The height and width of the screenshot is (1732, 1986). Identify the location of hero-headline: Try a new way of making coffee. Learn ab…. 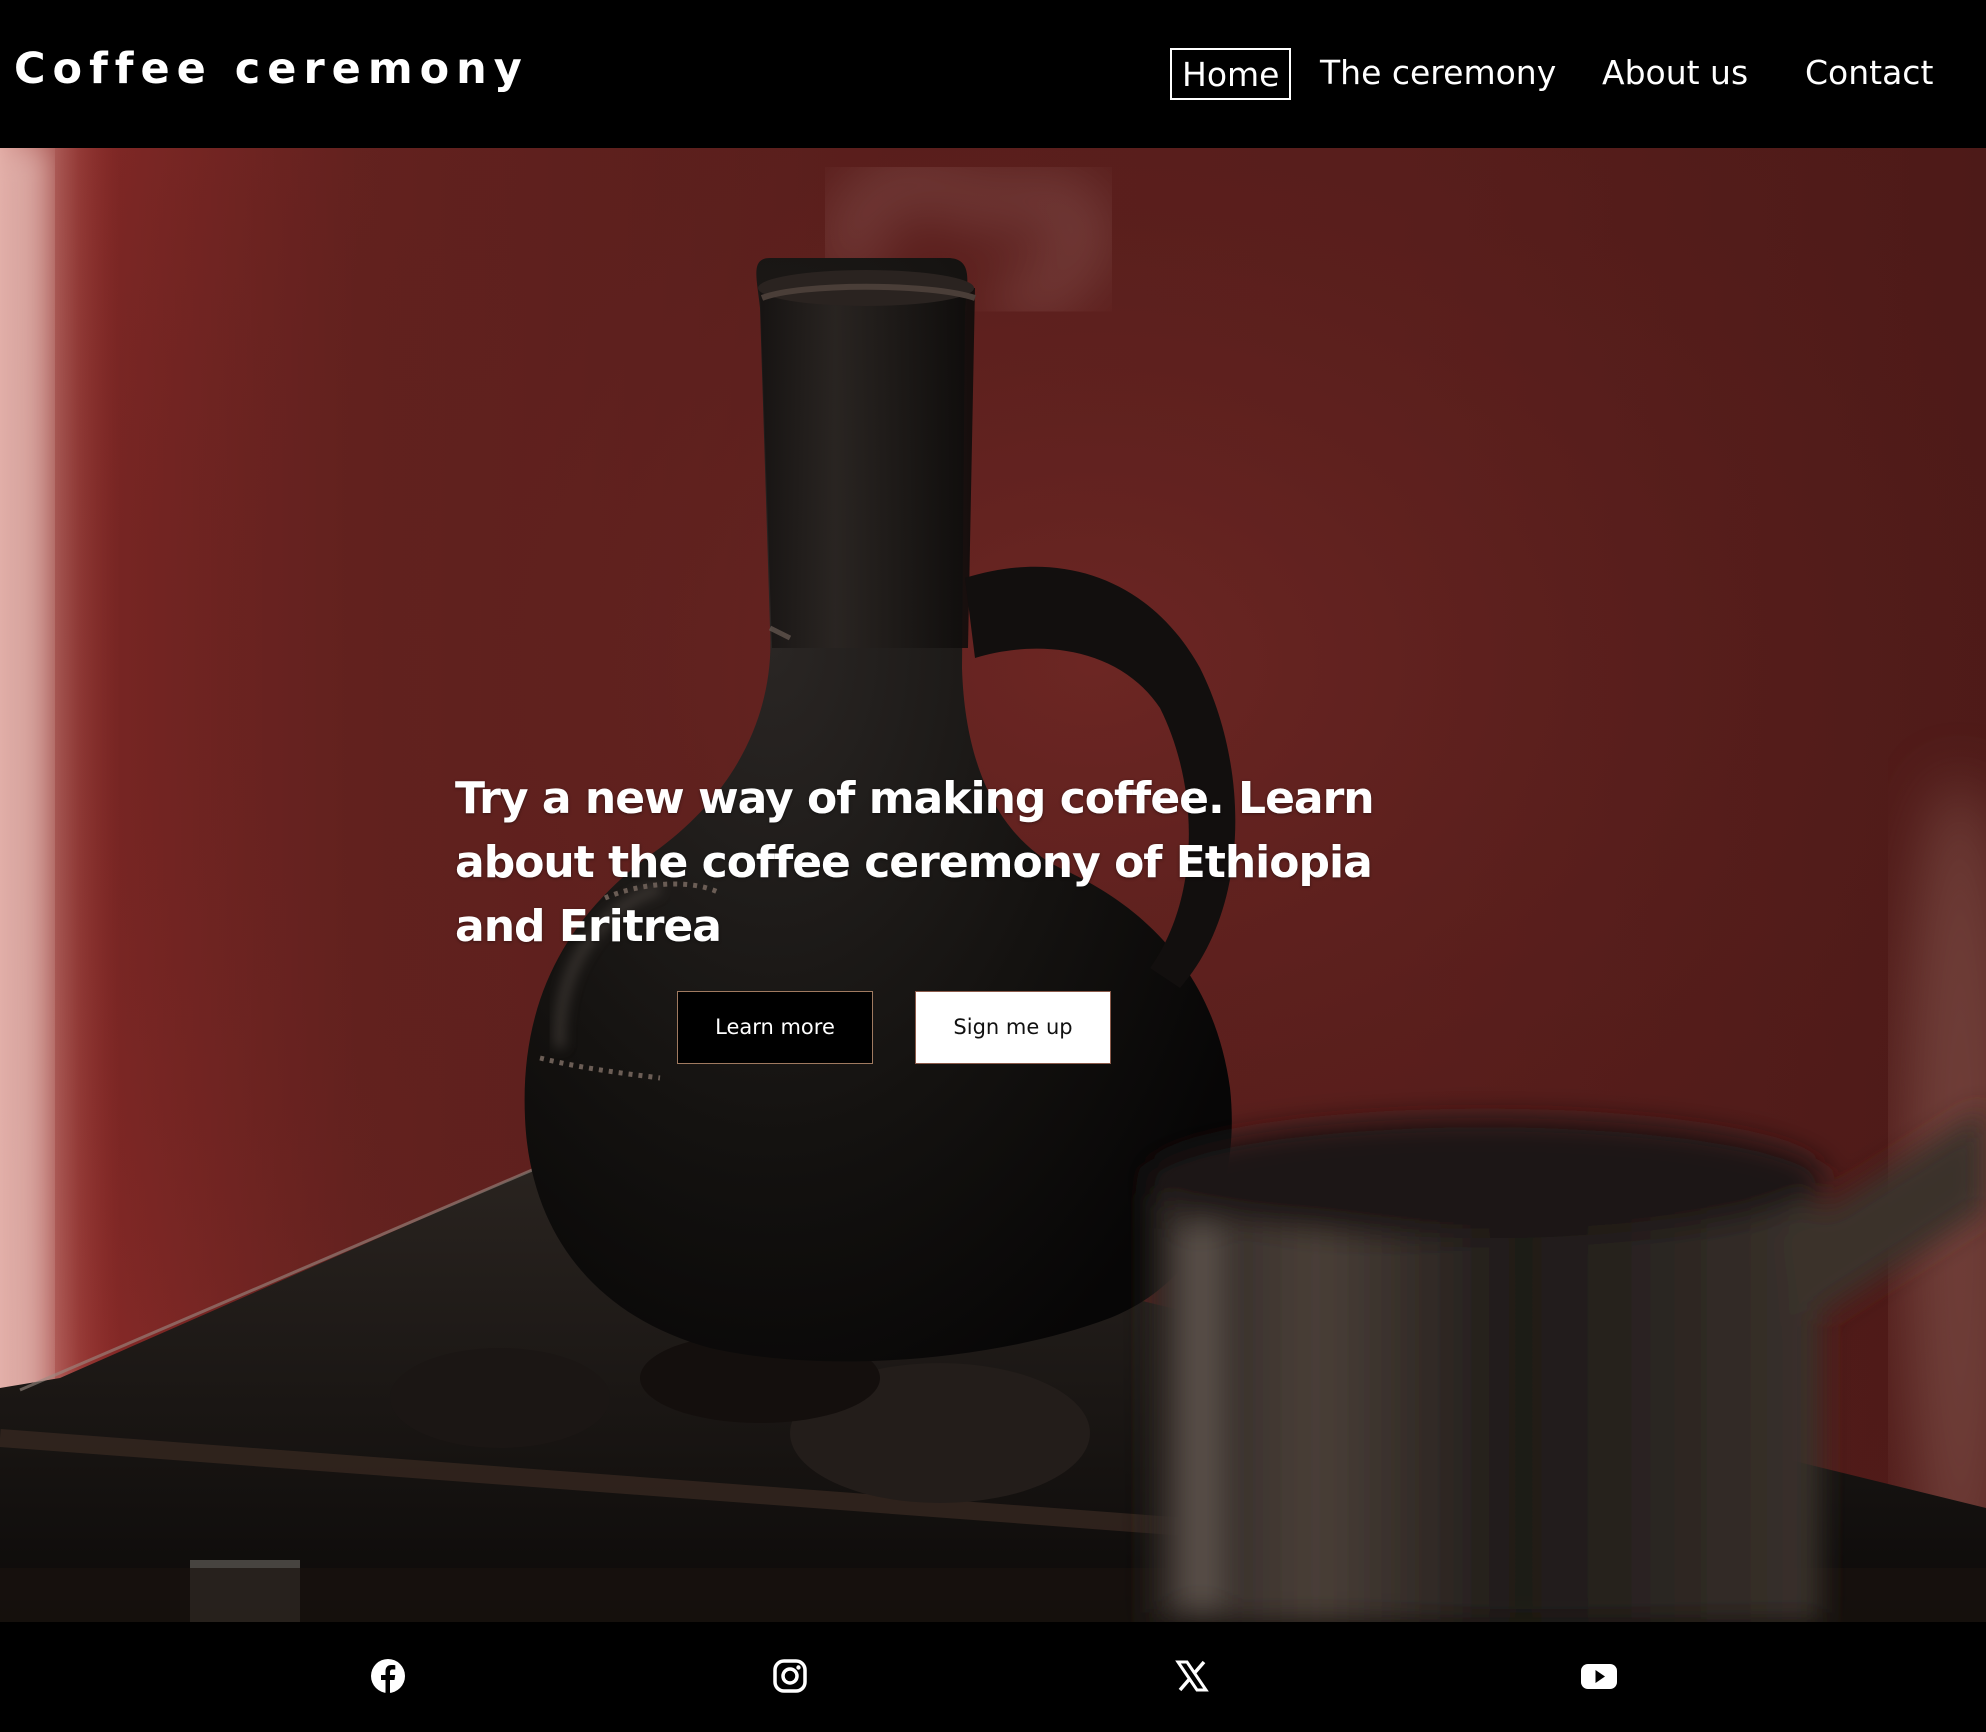
(915, 863).